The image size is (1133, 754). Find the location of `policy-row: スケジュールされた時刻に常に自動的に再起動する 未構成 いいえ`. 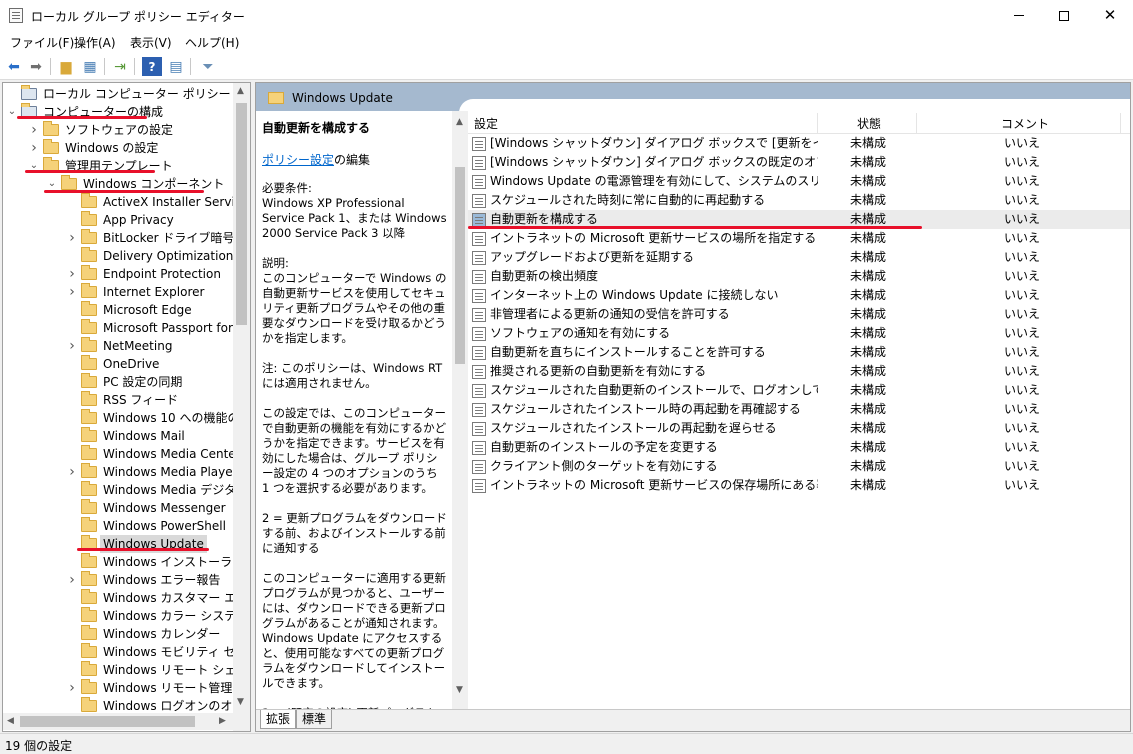

policy-row: スケジュールされた時刻に常に自動的に再起動する 未構成 いいえ is located at coordinates (799, 200).